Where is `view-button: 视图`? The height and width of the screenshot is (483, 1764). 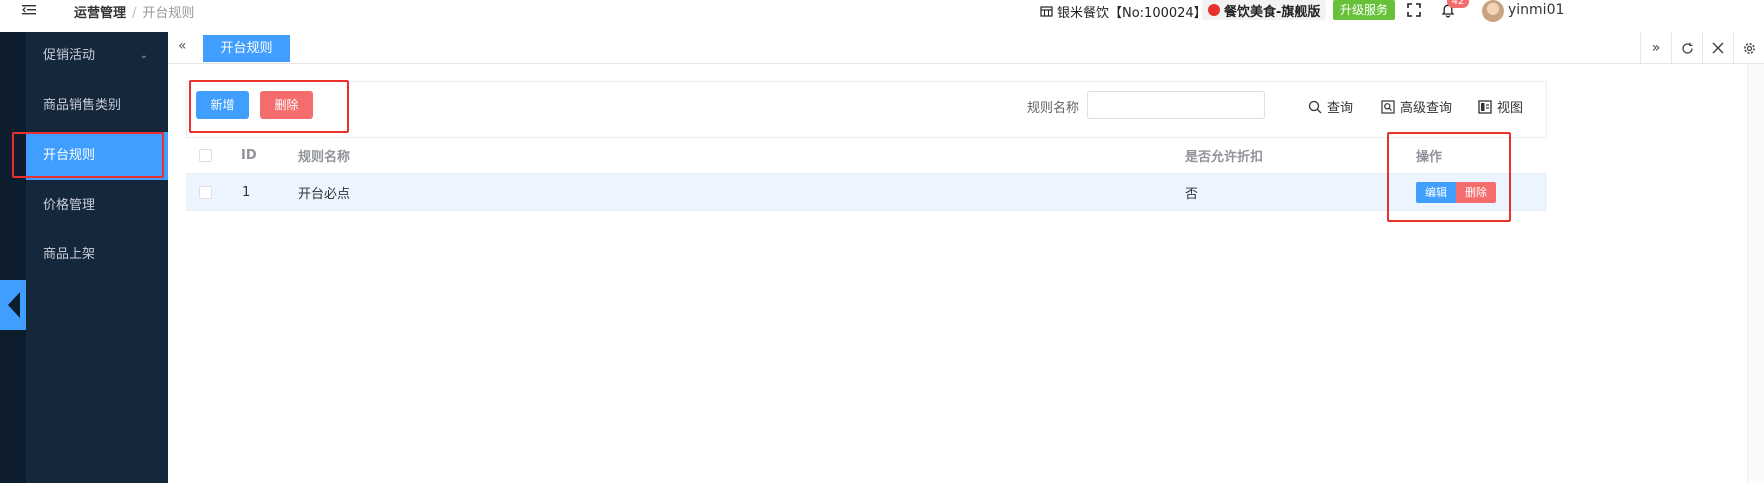 view-button: 视图 is located at coordinates (1500, 106).